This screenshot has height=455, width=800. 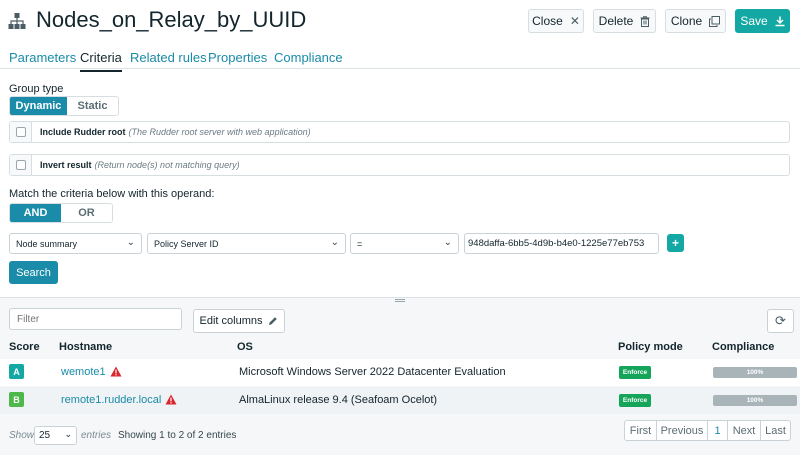 I want to click on tab-related-rules: Related rules, so click(x=168, y=57).